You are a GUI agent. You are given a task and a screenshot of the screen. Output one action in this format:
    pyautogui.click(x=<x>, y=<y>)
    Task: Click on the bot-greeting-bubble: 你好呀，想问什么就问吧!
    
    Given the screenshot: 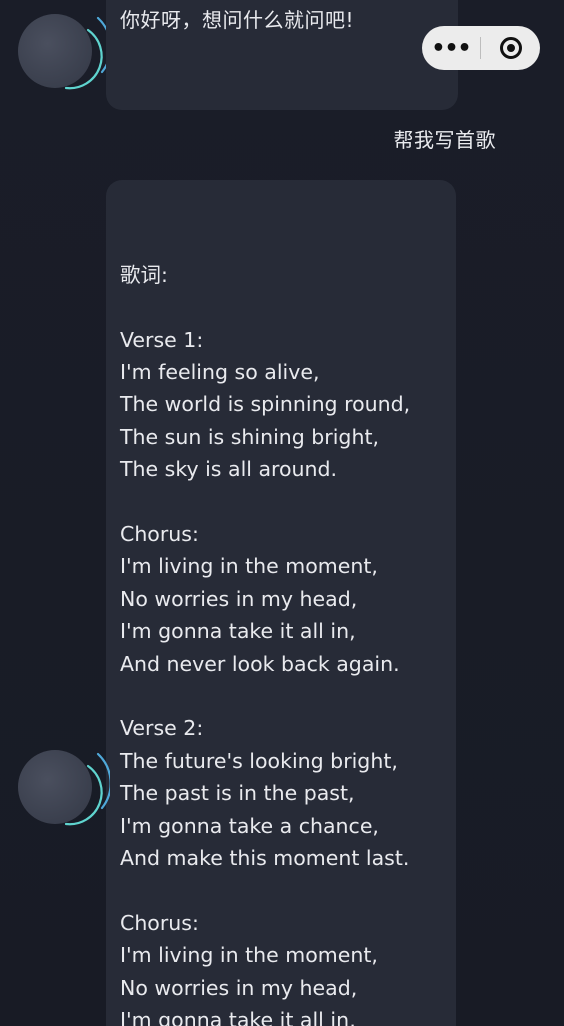 What is the action you would take?
    pyautogui.click(x=282, y=55)
    